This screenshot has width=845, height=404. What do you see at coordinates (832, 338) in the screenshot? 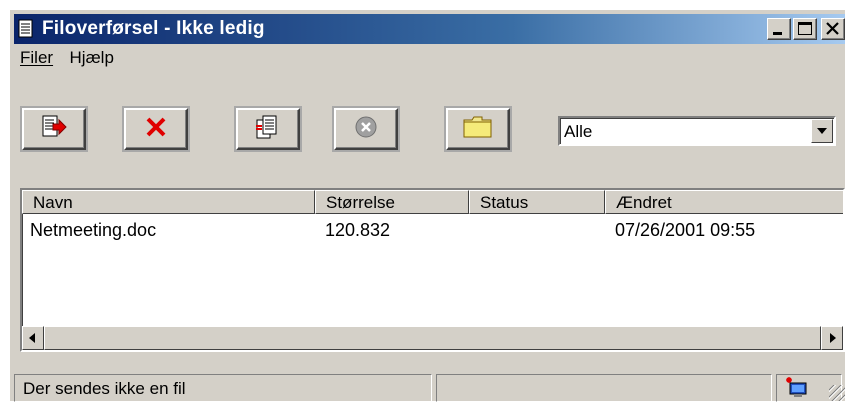
I see `scroll-right-button` at bounding box center [832, 338].